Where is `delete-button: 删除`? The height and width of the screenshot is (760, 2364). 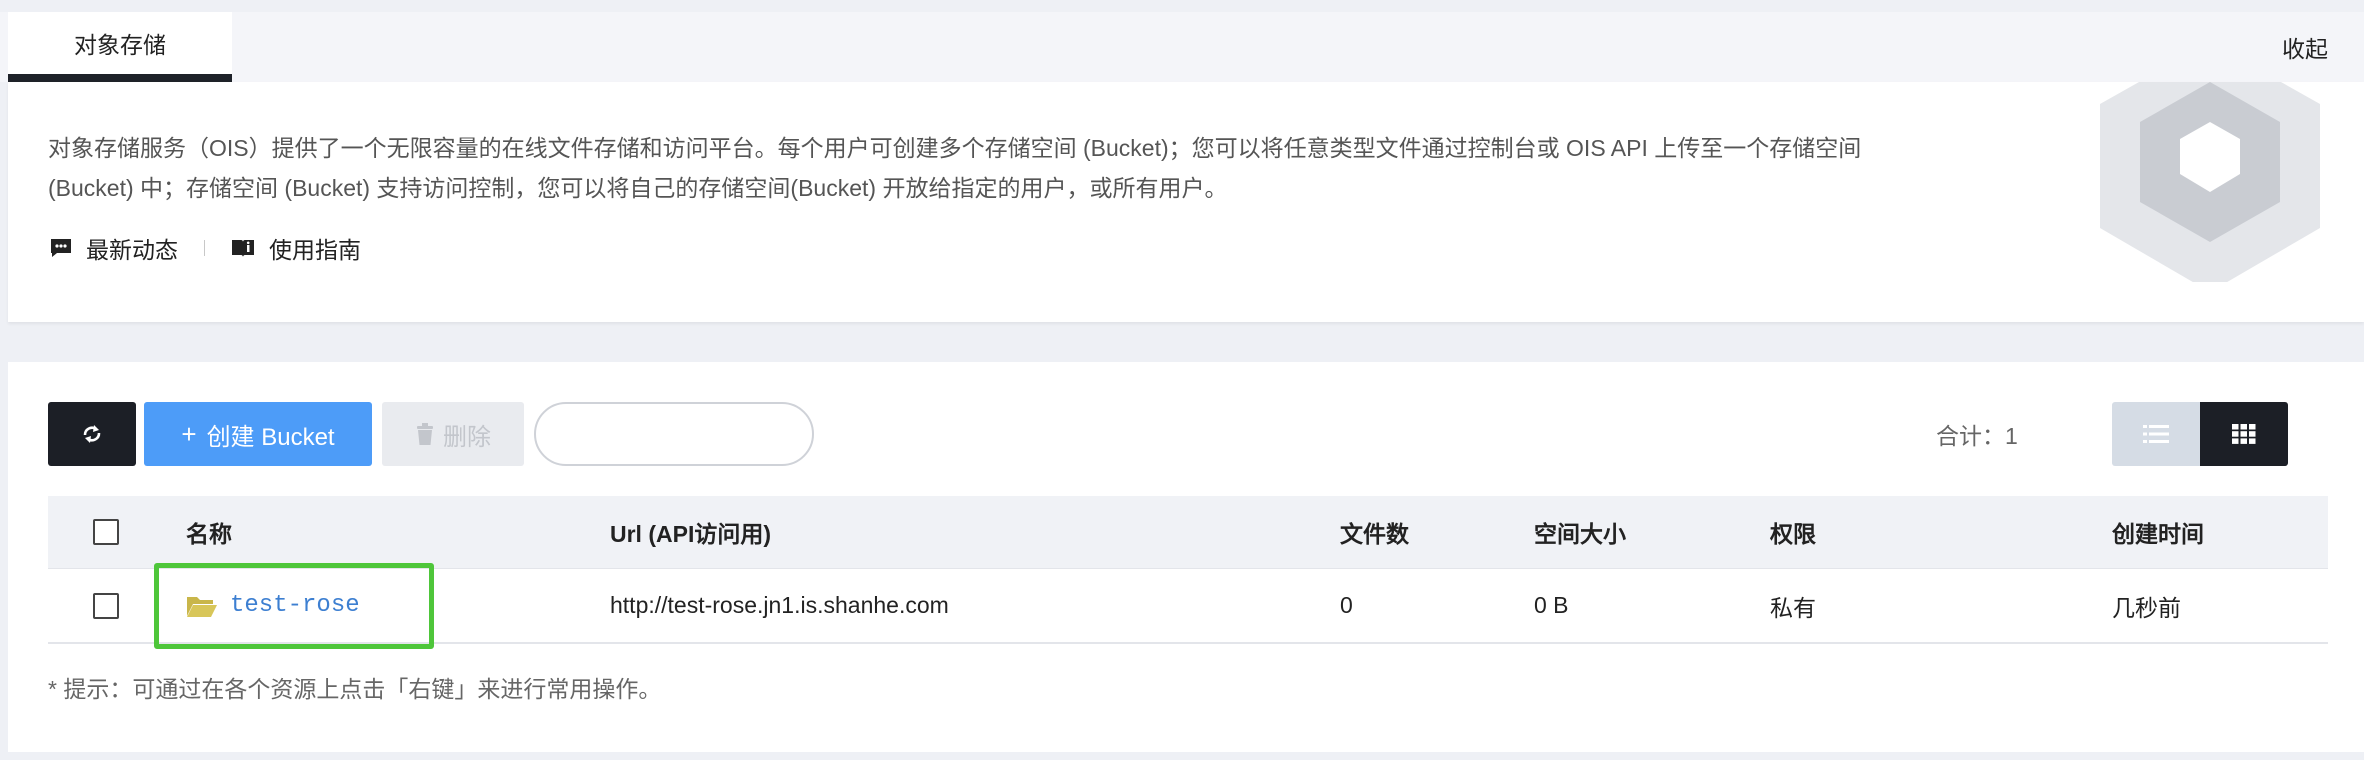
delete-button: 删除 is located at coordinates (453, 434).